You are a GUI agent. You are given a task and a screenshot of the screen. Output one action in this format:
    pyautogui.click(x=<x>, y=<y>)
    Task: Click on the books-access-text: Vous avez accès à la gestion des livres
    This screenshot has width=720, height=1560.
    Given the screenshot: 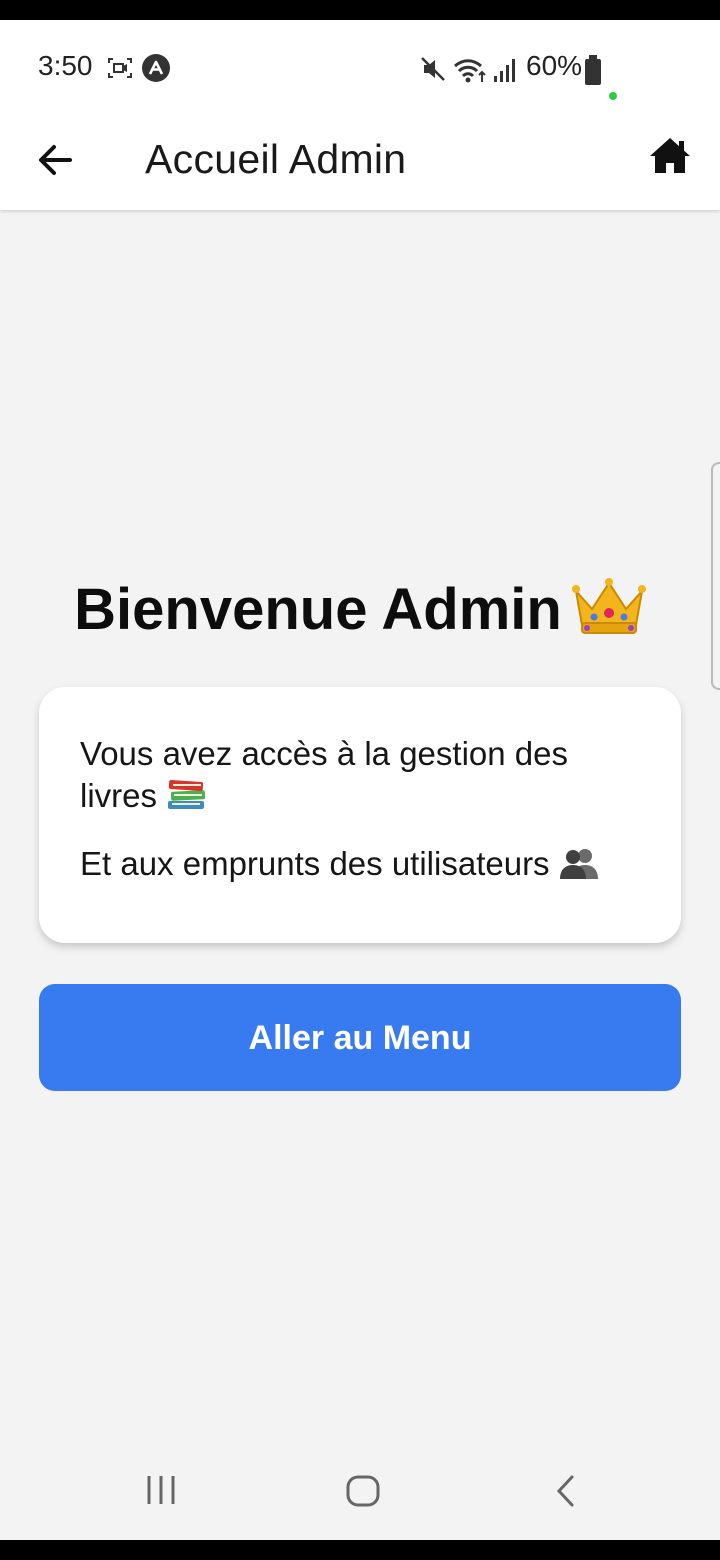 What is the action you would take?
    pyautogui.click(x=360, y=775)
    